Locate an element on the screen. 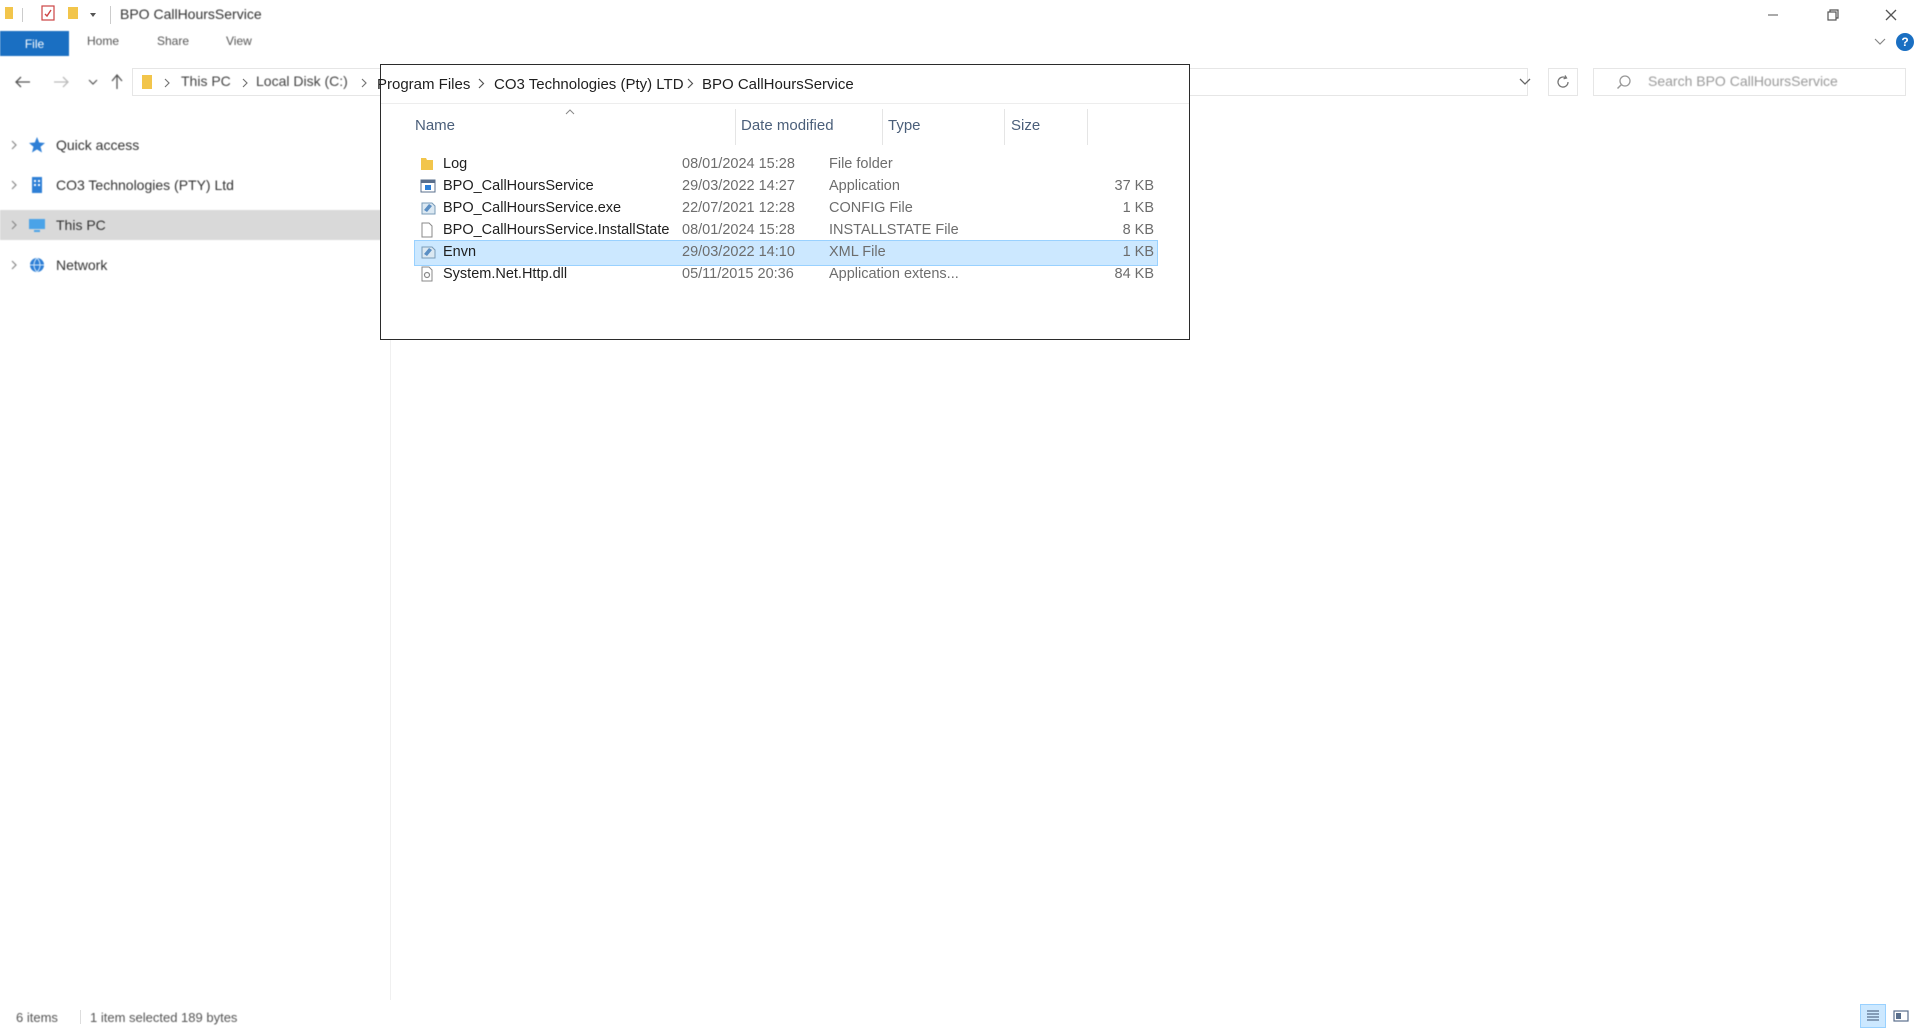 The image size is (1920, 1030). file-date: 22/07/2021 12:28 is located at coordinates (738, 208).